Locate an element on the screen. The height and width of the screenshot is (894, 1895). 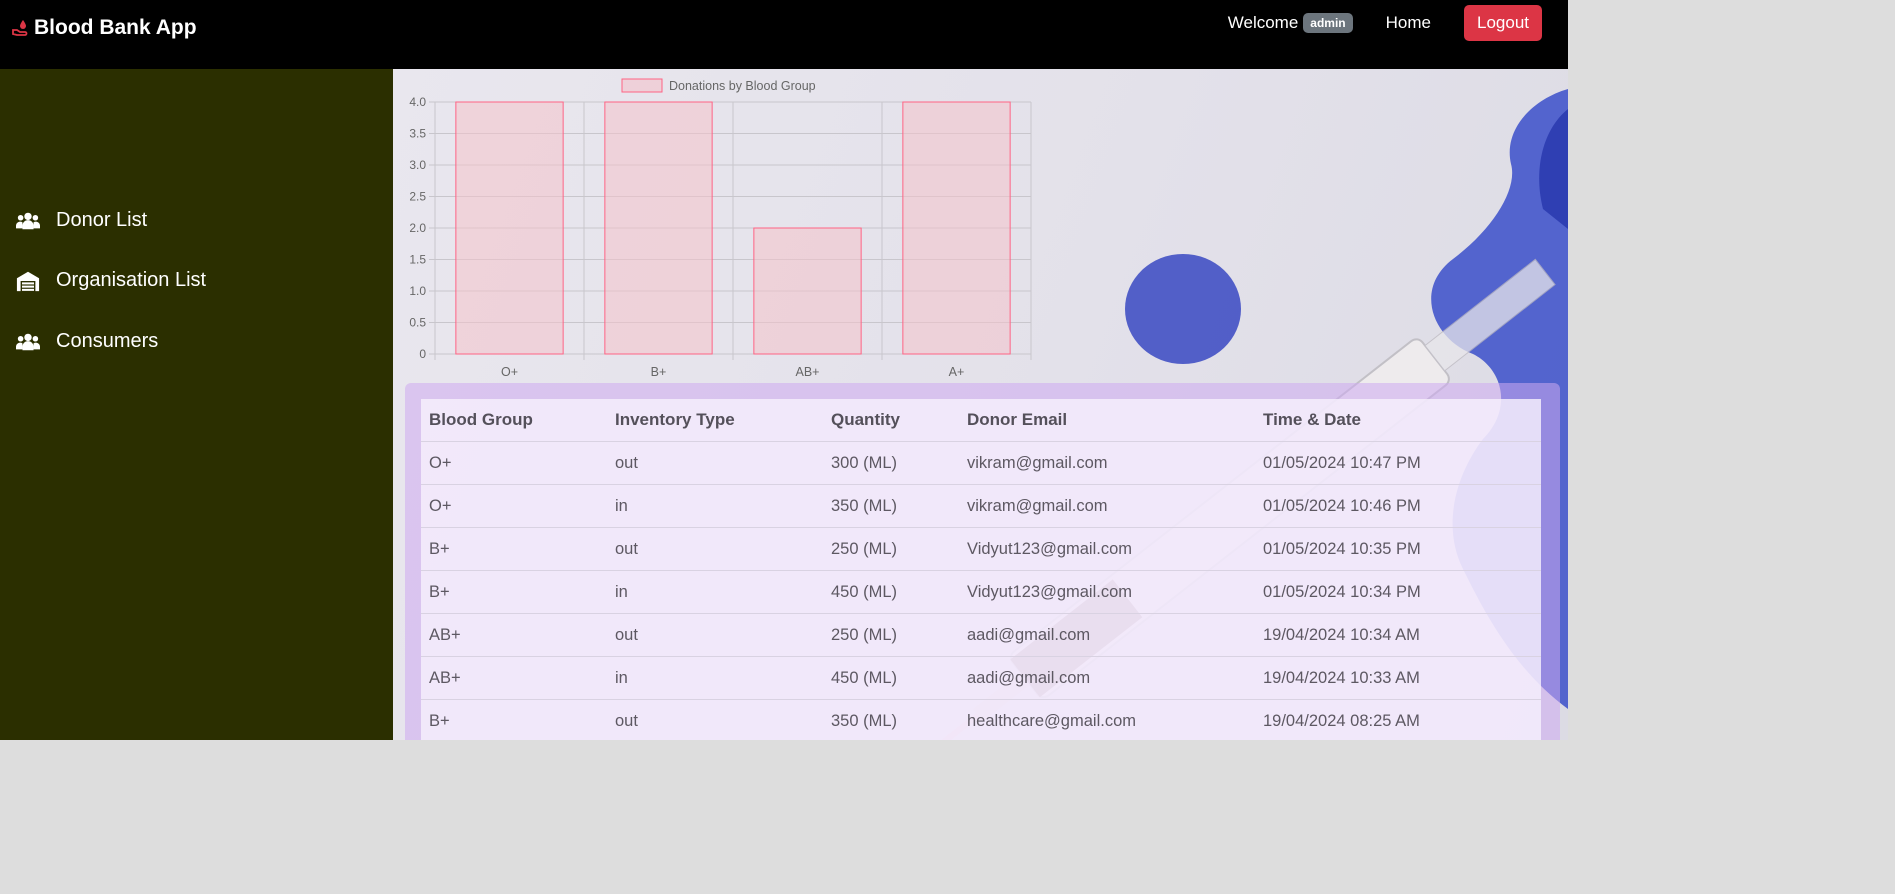
role-badge: admin is located at coordinates (1328, 23).